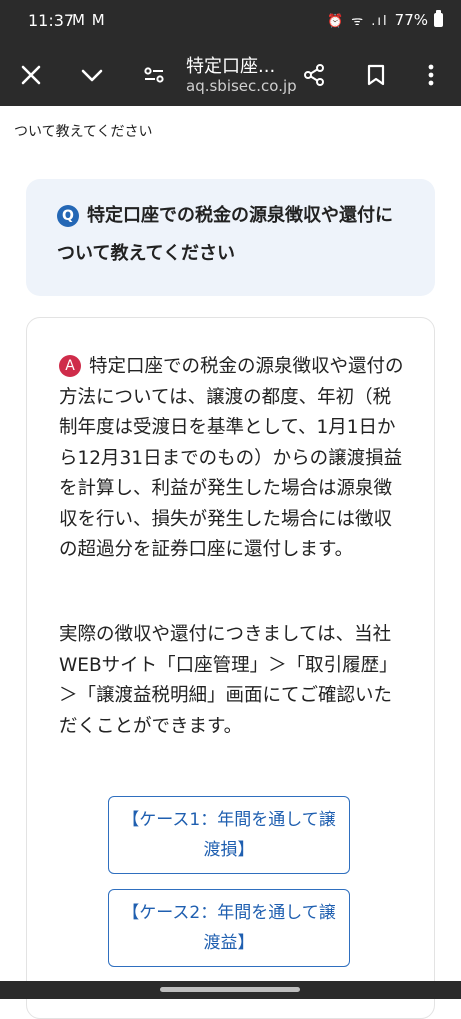  I want to click on tune-icon, so click(154, 75).